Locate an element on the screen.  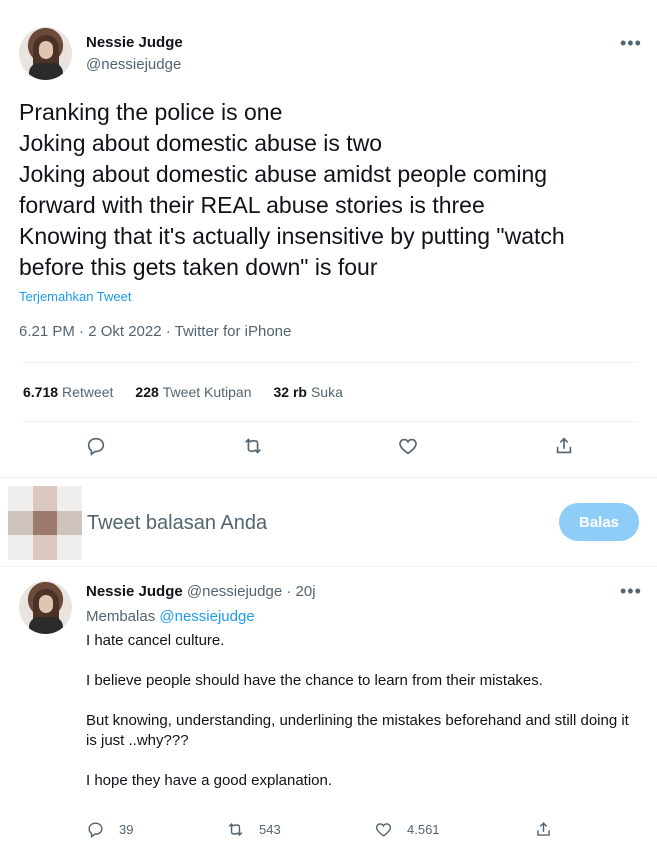
reply-count: 39 is located at coordinates (126, 829).